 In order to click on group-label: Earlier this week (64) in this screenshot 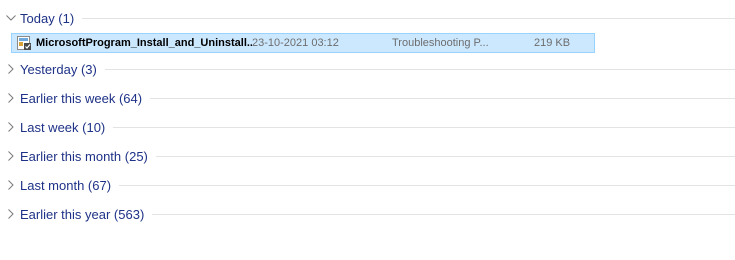, I will do `click(81, 98)`.